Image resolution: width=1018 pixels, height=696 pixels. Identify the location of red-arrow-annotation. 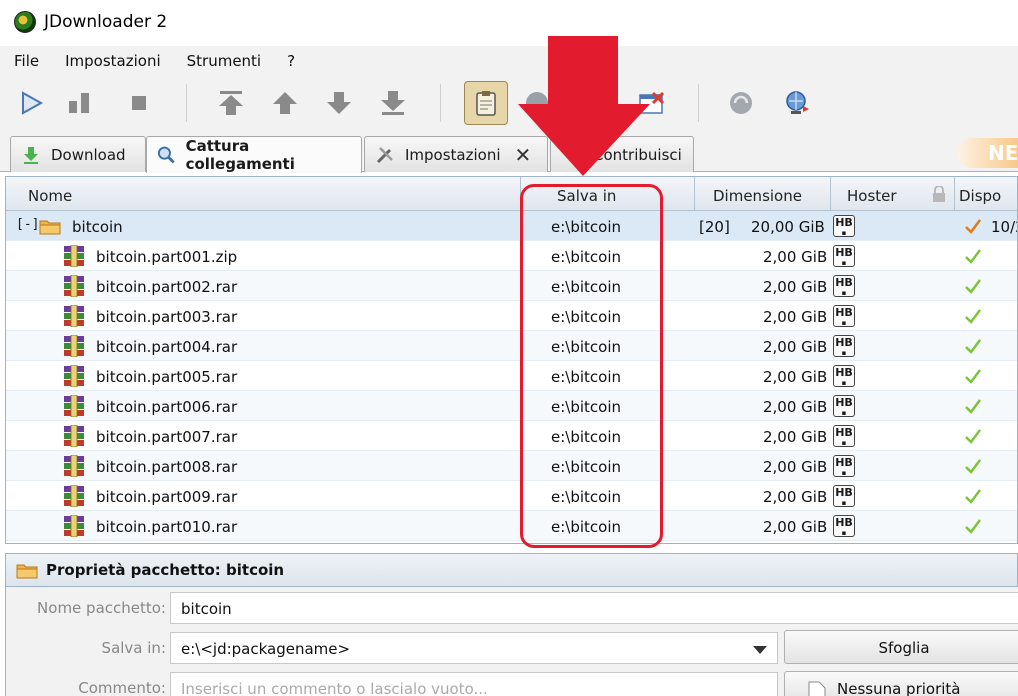
(584, 106).